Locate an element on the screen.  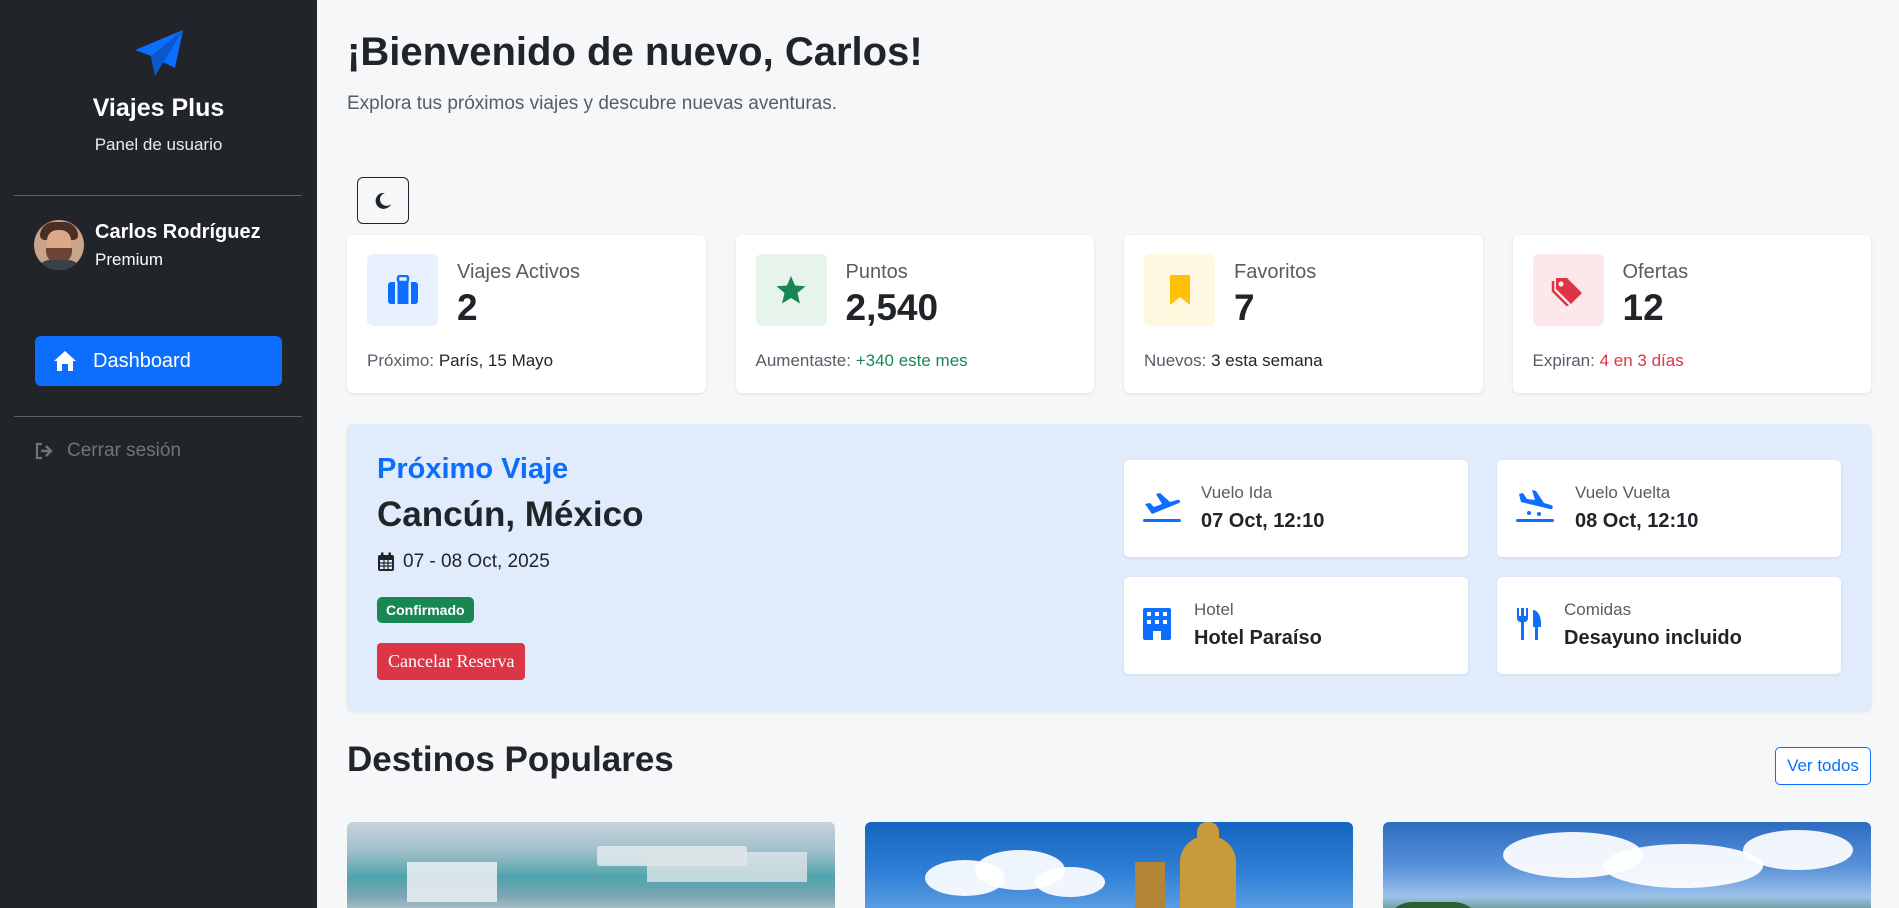
stat-card-favorites: Favoritos 7 Nuevos: 3 esta semana is located at coordinates (1303, 314).